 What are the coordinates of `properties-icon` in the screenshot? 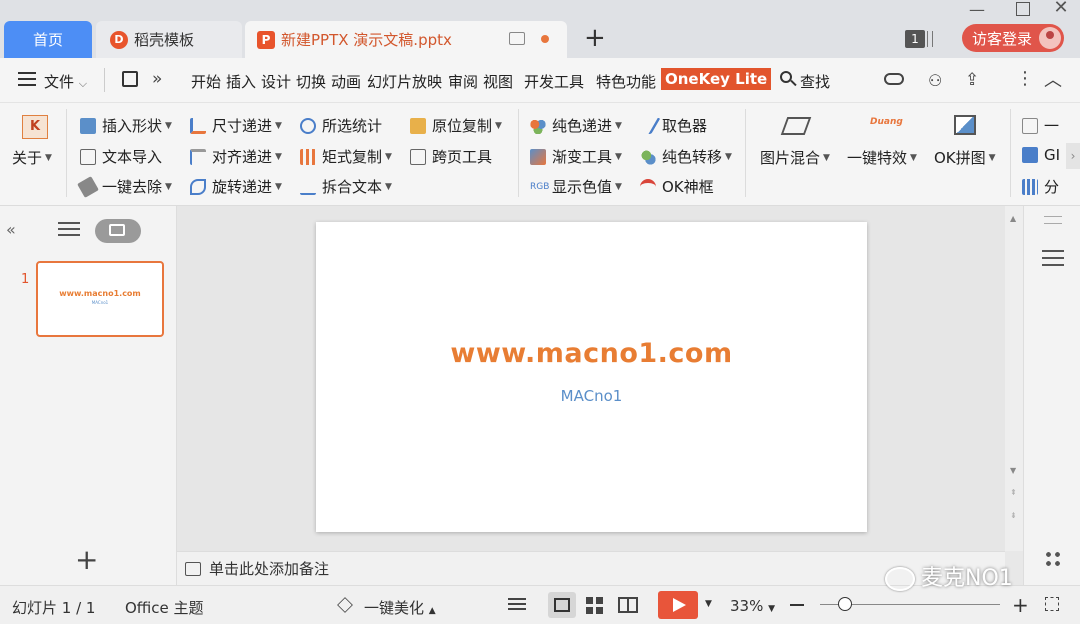 It's located at (1053, 260).